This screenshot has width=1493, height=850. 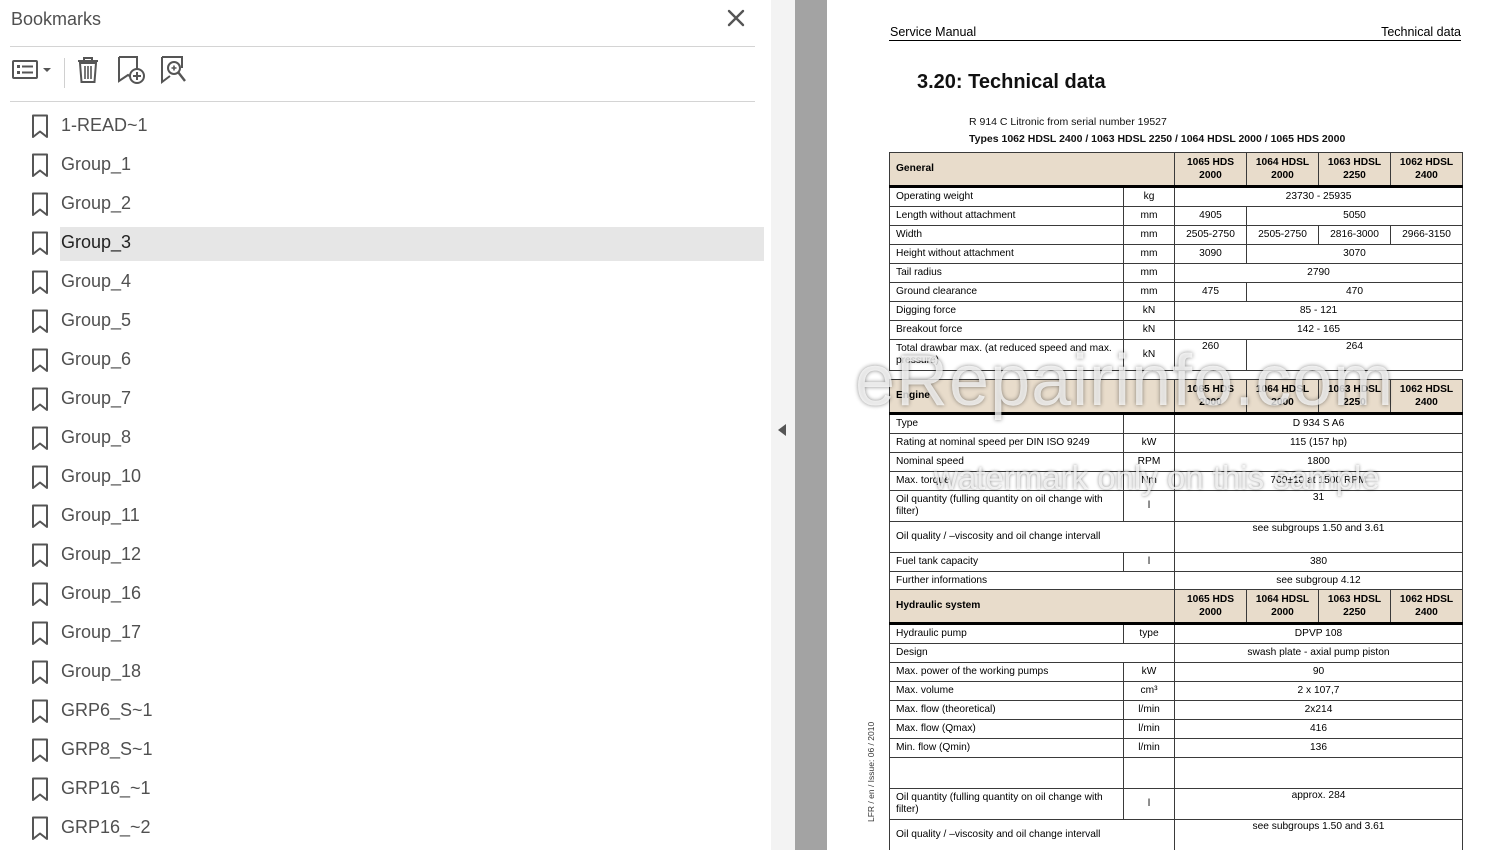 What do you see at coordinates (385, 672) in the screenshot?
I see `bookmark-item: Group_18` at bounding box center [385, 672].